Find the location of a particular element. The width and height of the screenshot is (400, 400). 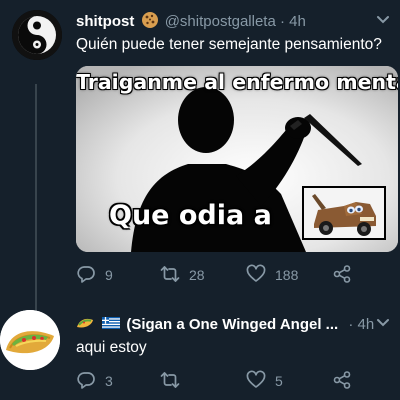

retweet-count: 28 is located at coordinates (197, 275).